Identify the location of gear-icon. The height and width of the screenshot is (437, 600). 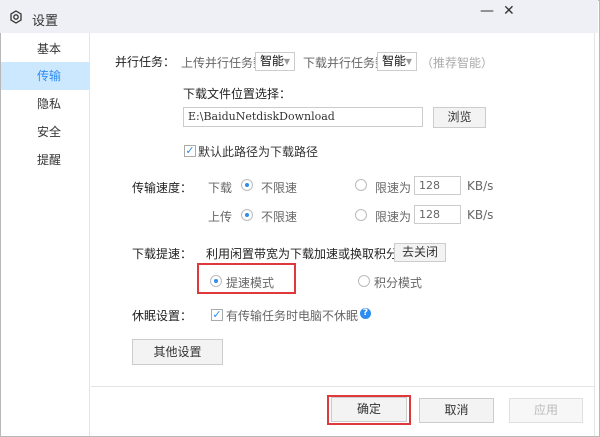
(16, 17).